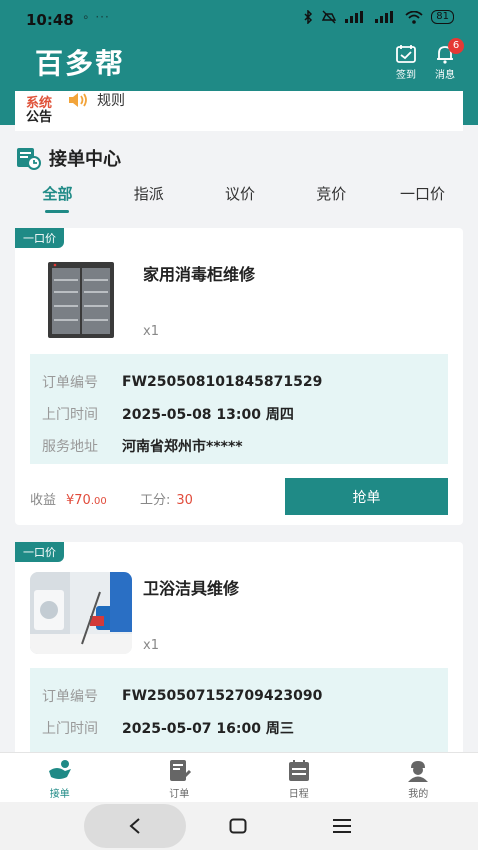 The width and height of the screenshot is (478, 850). Describe the element at coordinates (191, 588) in the screenshot. I see `order-title: 卫浴洁具维修` at that location.